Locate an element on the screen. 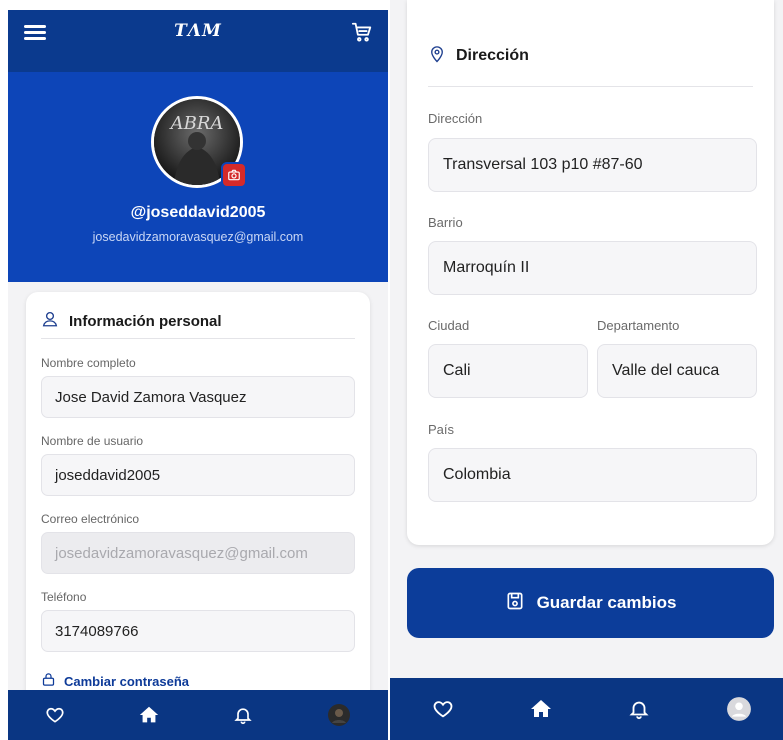  pais-input: Colombia is located at coordinates (592, 475).